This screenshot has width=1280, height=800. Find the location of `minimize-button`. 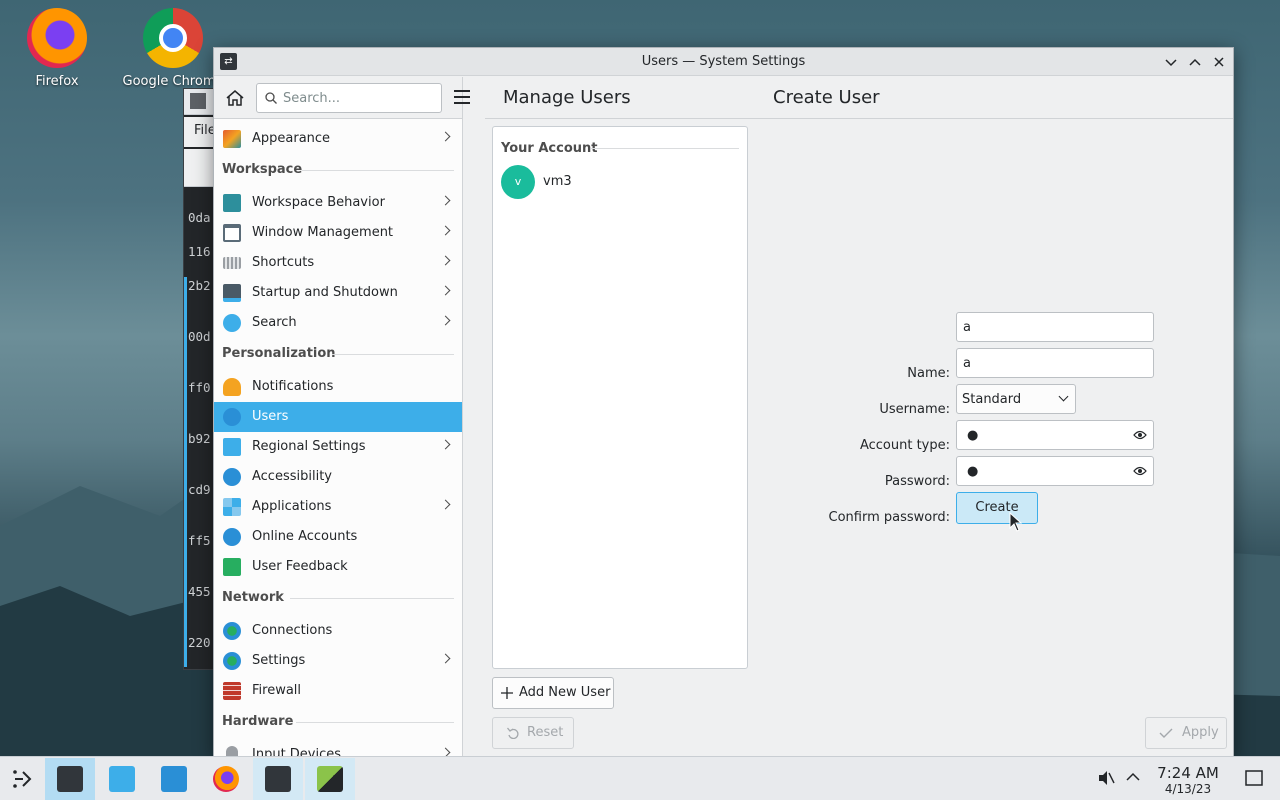

minimize-button is located at coordinates (1171, 62).